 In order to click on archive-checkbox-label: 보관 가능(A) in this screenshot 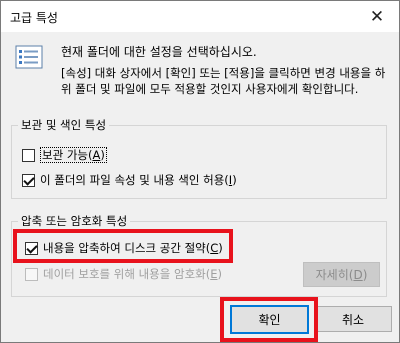, I will do `click(73, 155)`.